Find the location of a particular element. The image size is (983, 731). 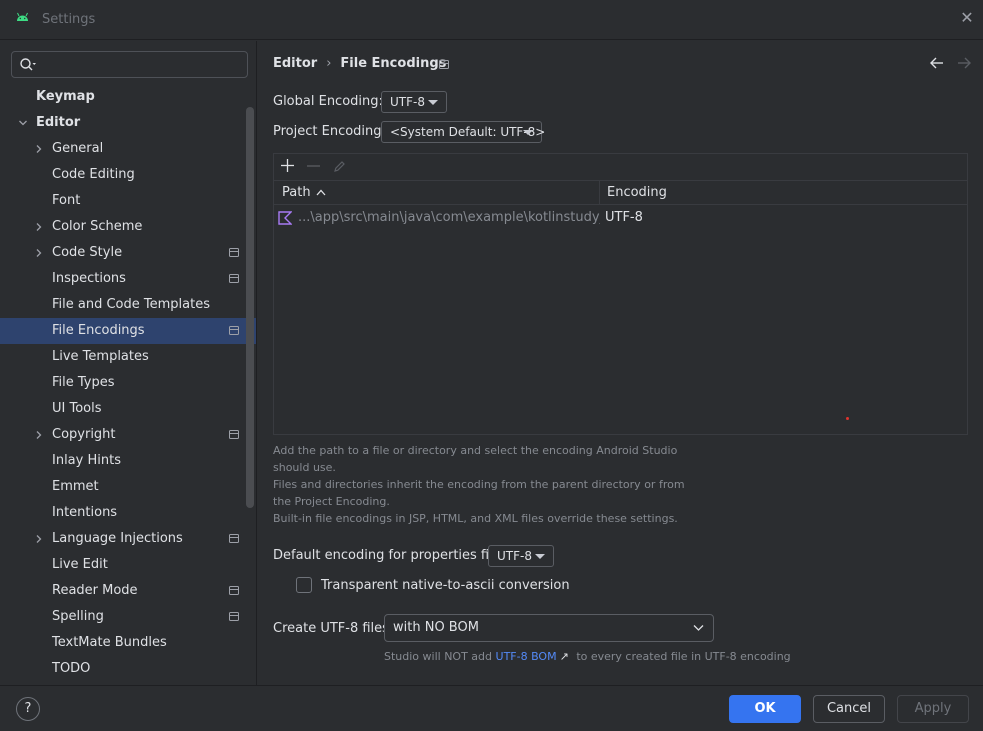

close-icon: ✕ is located at coordinates (967, 18).